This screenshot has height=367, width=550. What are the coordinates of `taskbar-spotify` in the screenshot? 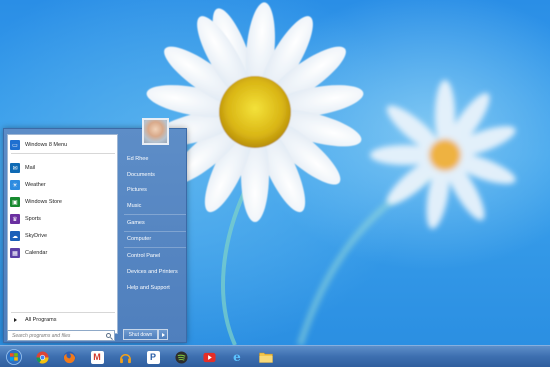 It's located at (181, 357).